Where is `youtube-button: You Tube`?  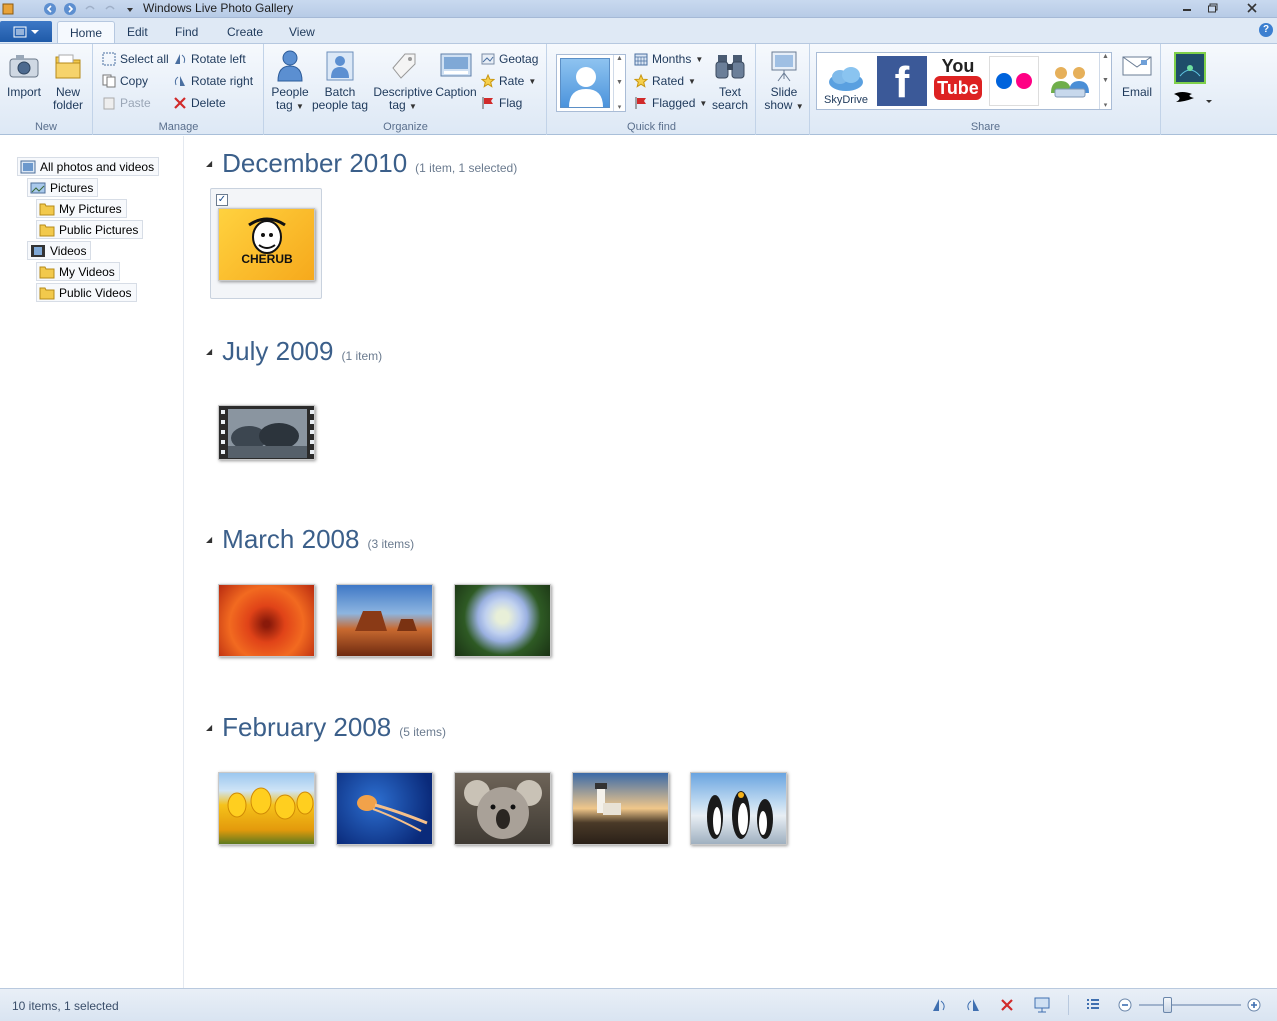
youtube-button: You Tube is located at coordinates (958, 81).